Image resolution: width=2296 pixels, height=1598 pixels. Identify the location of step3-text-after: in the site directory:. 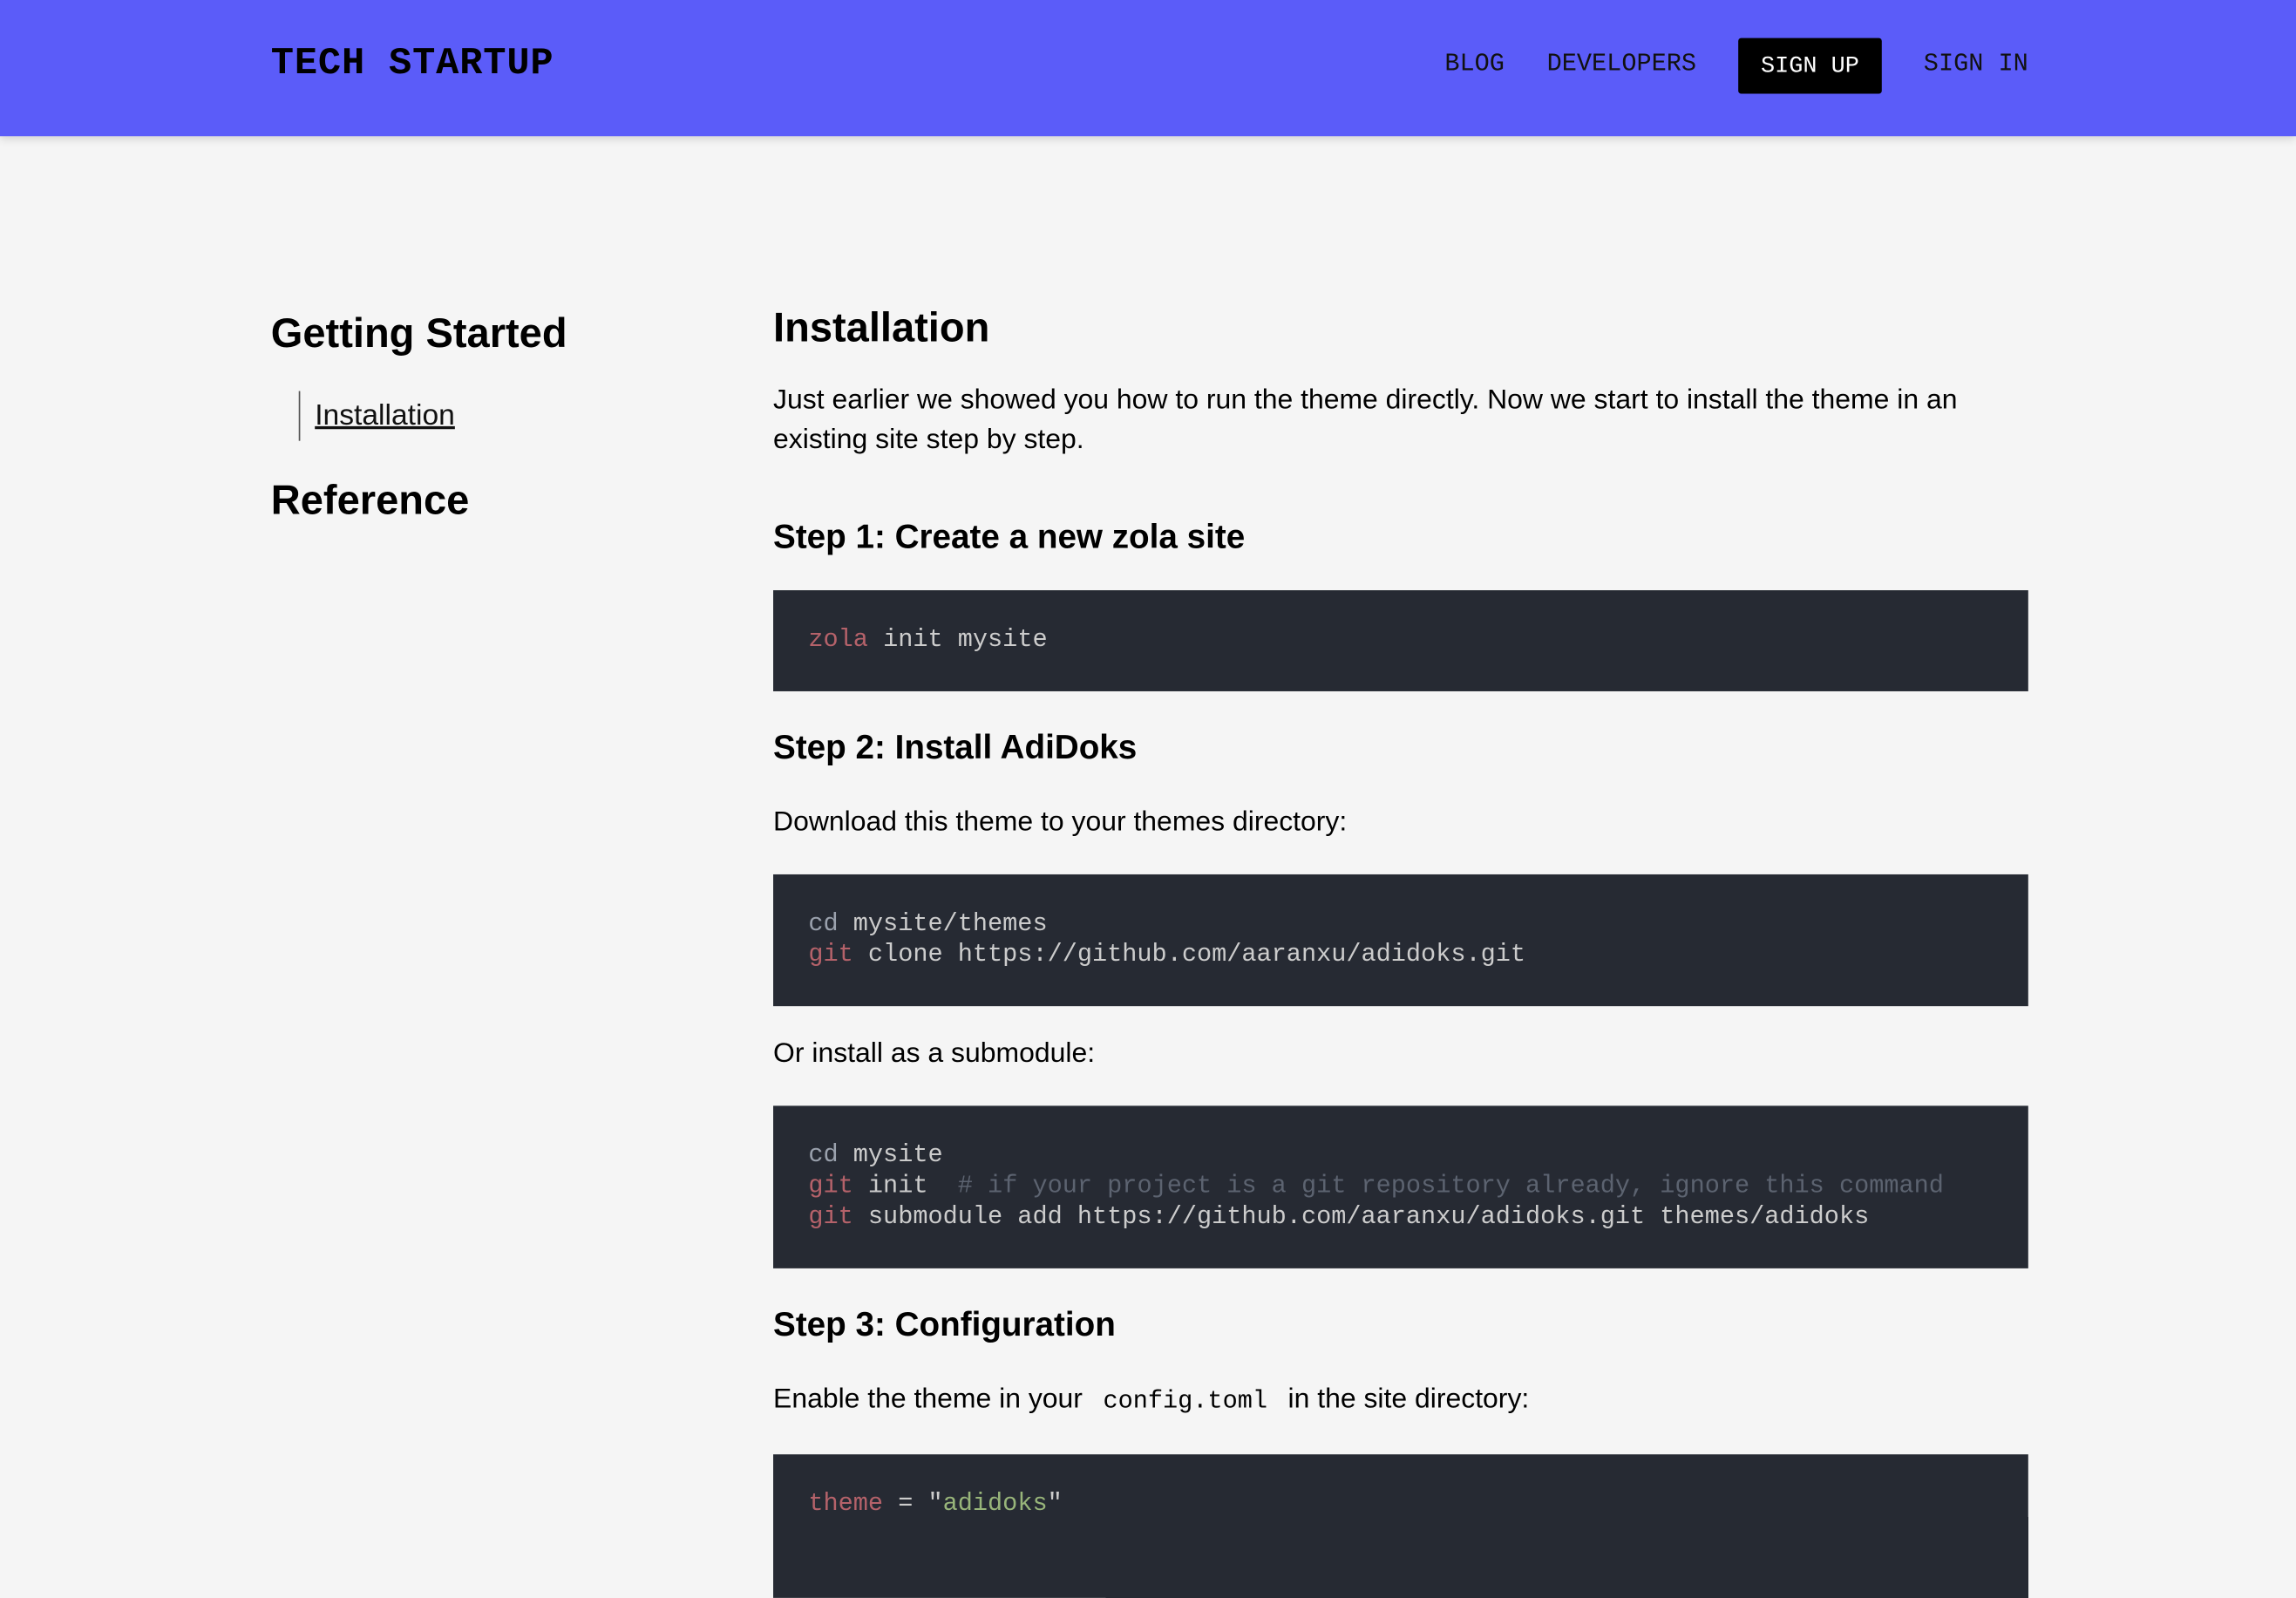
(1409, 1399).